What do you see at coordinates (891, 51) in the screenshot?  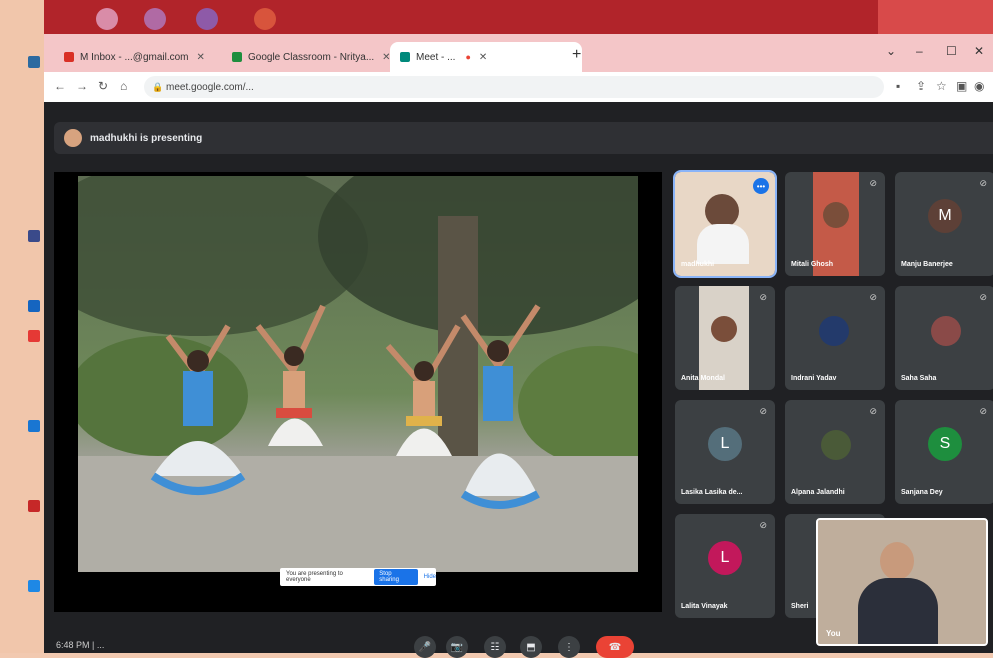 I see `tab-search-button: ⌄` at bounding box center [891, 51].